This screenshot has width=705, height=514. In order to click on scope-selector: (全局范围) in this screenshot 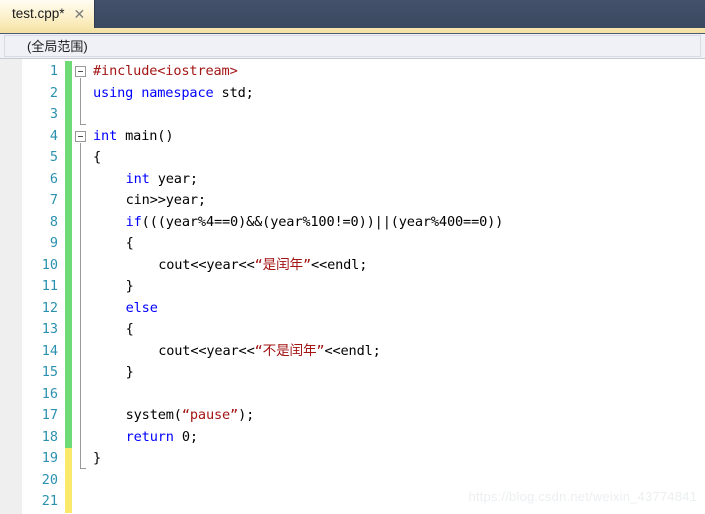, I will do `click(352, 46)`.